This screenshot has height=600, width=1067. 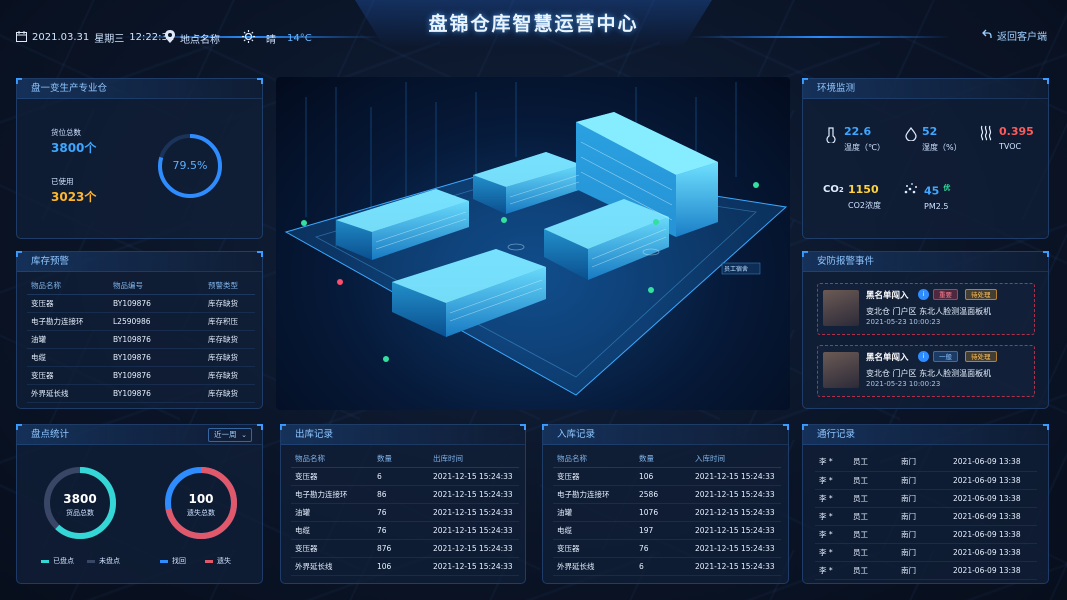 What do you see at coordinates (139, 262) in the screenshot?
I see `panel-title: 库存预警` at bounding box center [139, 262].